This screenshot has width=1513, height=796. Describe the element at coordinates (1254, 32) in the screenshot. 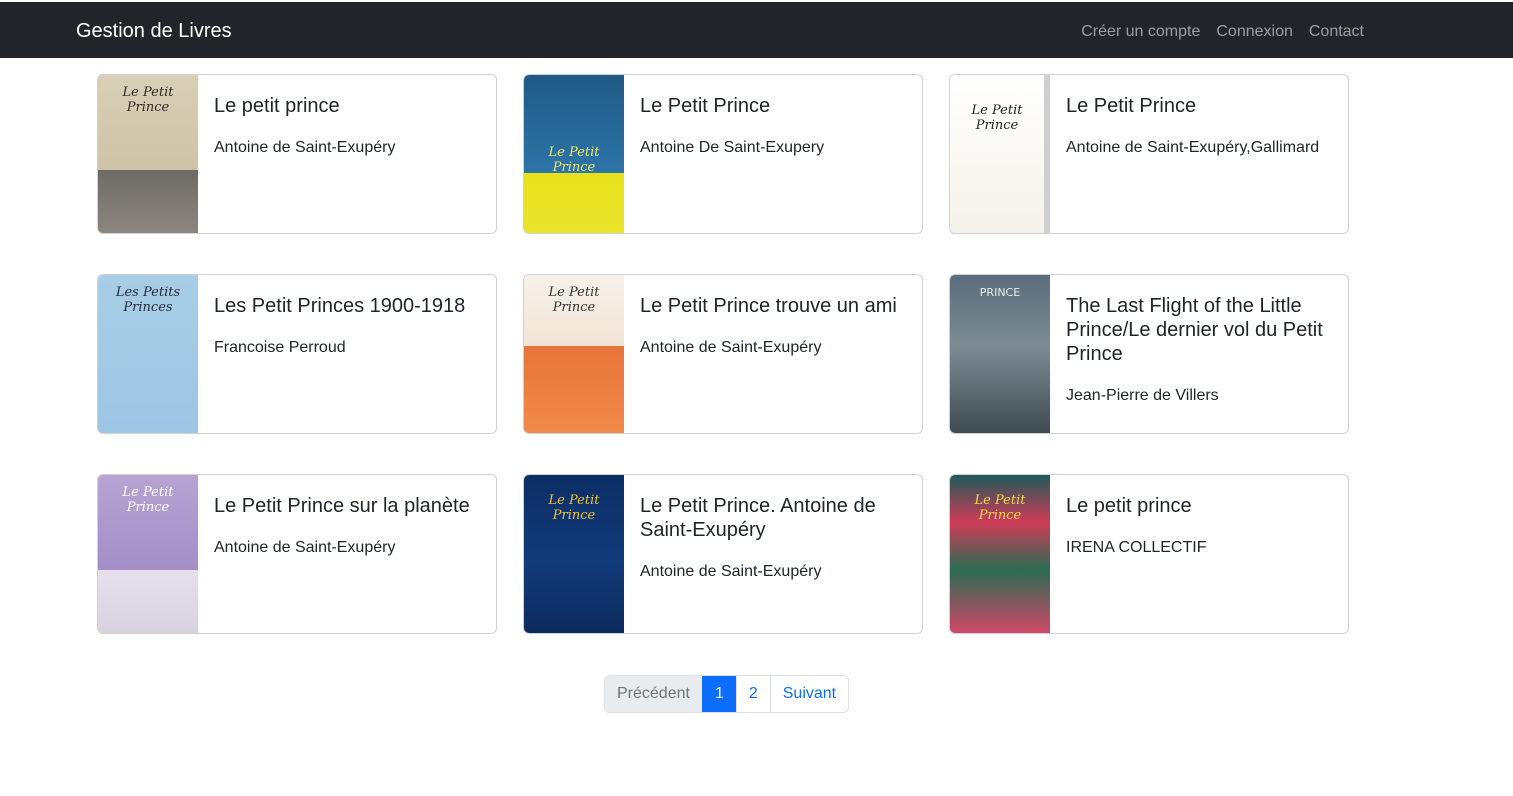

I see `nav-link-login: Connexion` at that location.